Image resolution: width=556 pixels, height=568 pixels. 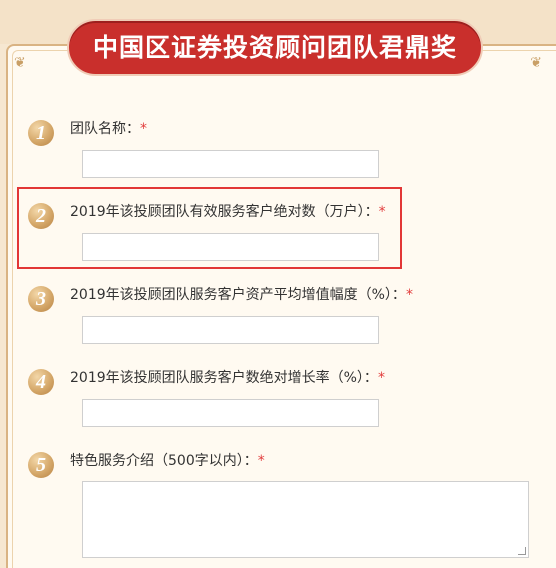 What do you see at coordinates (41, 299) in the screenshot?
I see `step-number-3-icon: 3` at bounding box center [41, 299].